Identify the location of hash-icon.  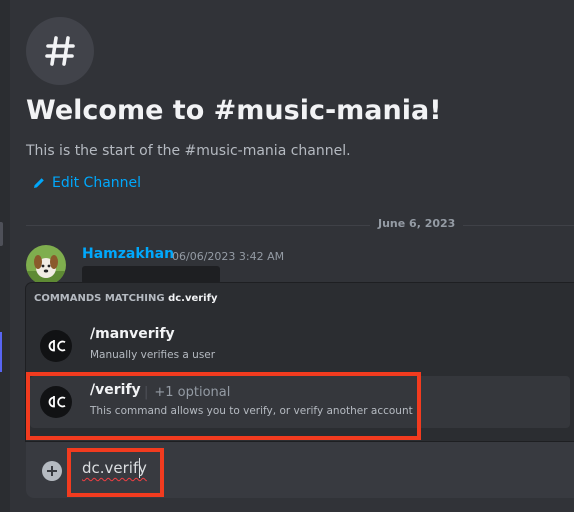
(60, 51).